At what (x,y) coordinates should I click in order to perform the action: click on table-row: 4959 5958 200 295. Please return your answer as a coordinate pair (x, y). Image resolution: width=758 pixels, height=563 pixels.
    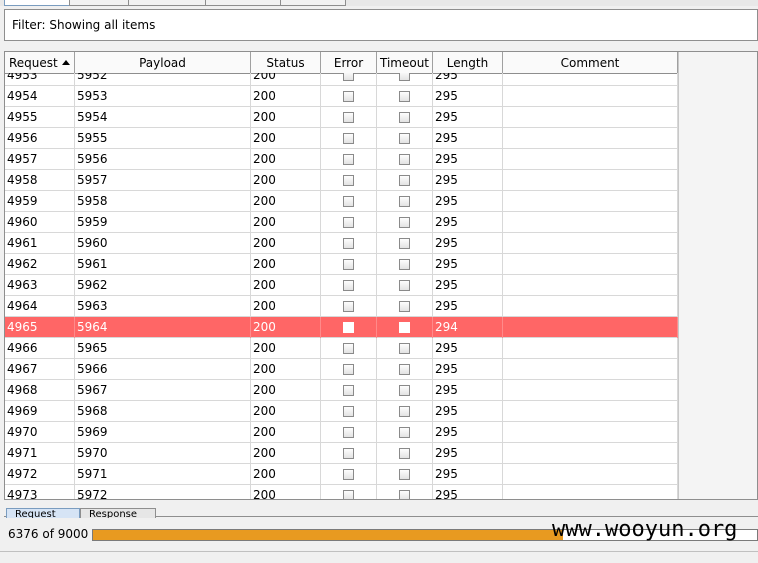
    Looking at the image, I should click on (341, 201).